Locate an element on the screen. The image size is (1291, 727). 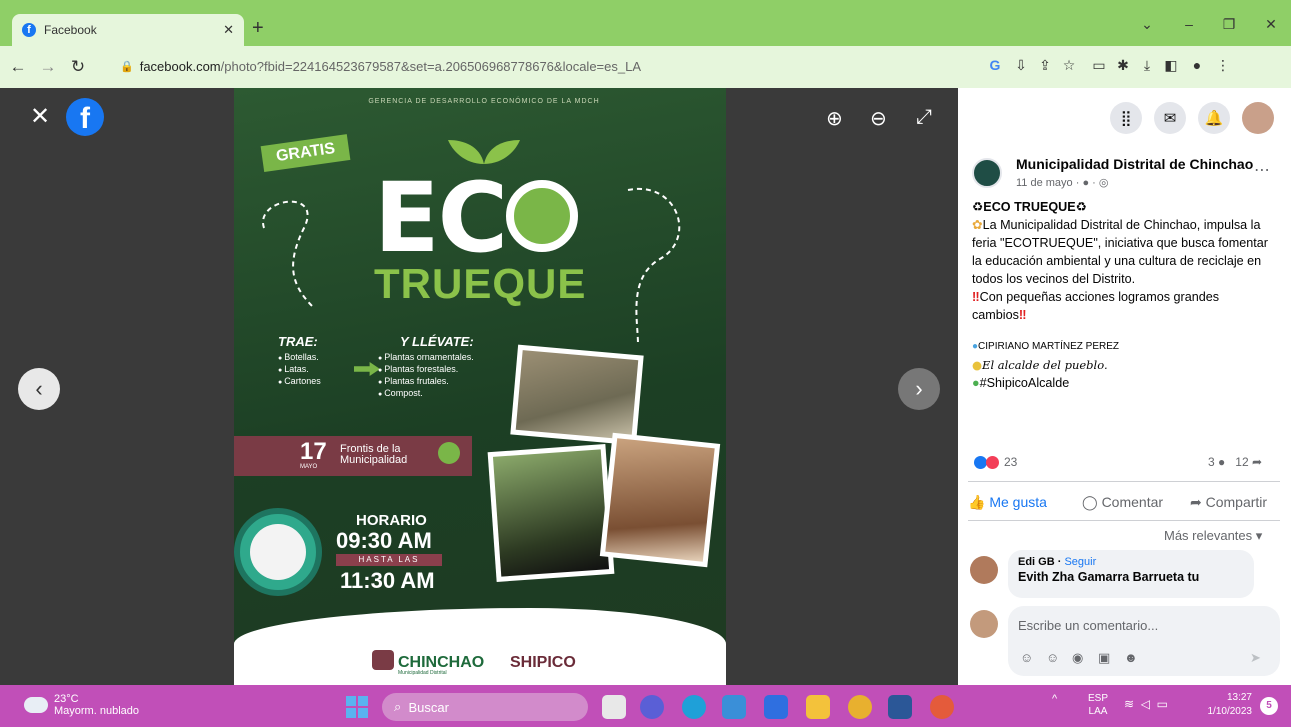
close-window-button: ✕ is located at coordinates (1271, 24).